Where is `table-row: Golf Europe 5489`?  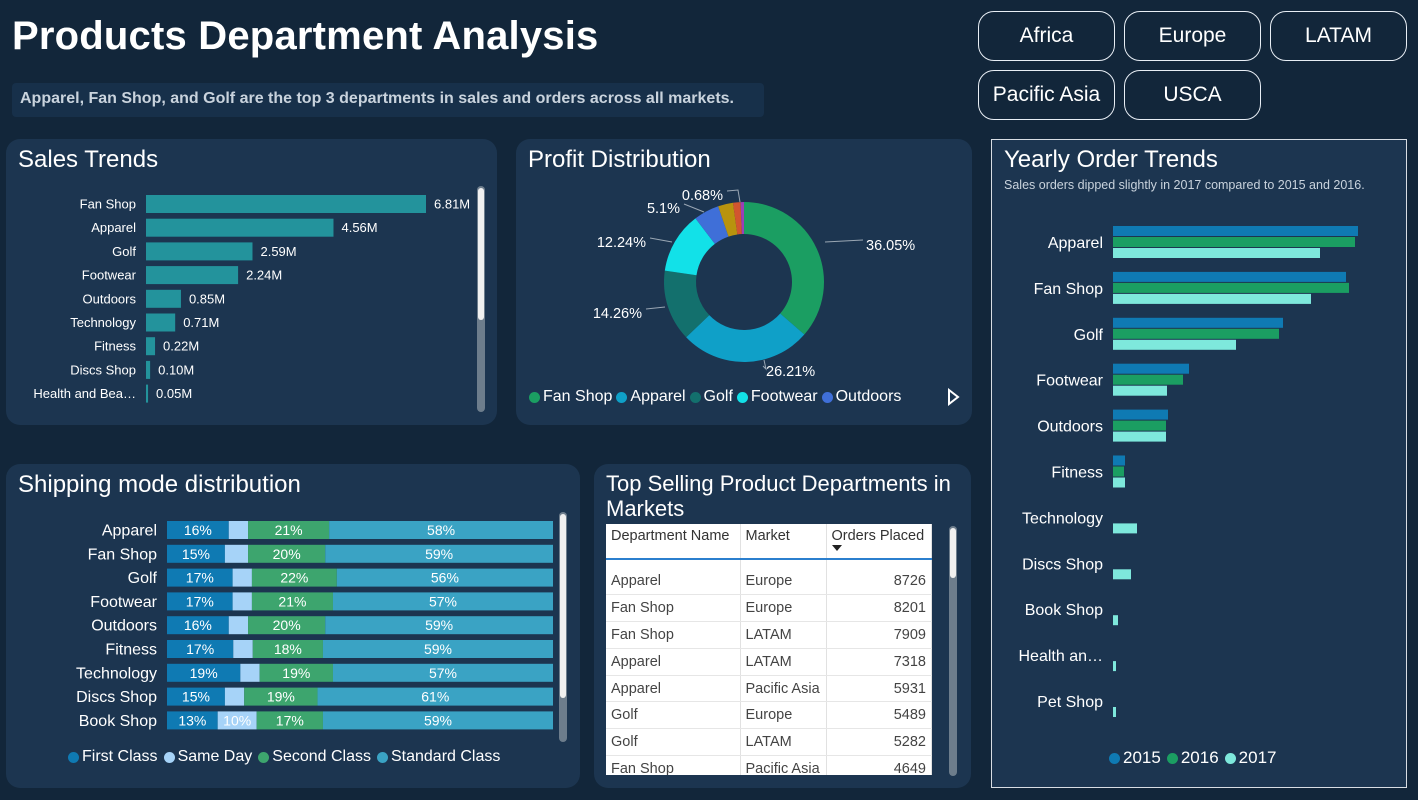 table-row: Golf Europe 5489 is located at coordinates (769, 715).